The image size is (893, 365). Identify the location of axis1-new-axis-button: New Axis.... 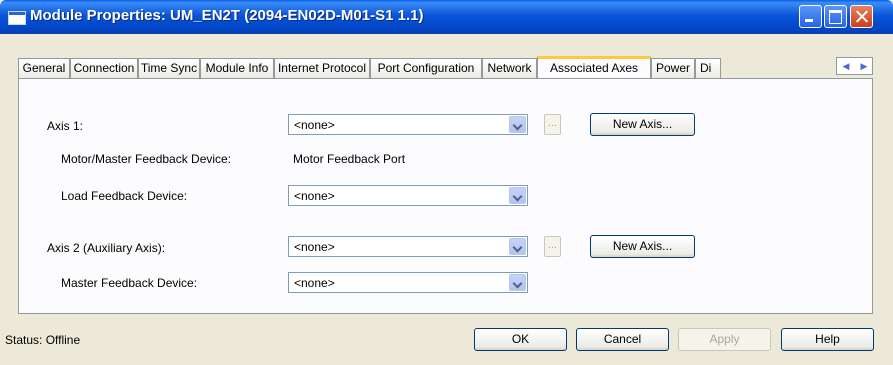
(642, 124).